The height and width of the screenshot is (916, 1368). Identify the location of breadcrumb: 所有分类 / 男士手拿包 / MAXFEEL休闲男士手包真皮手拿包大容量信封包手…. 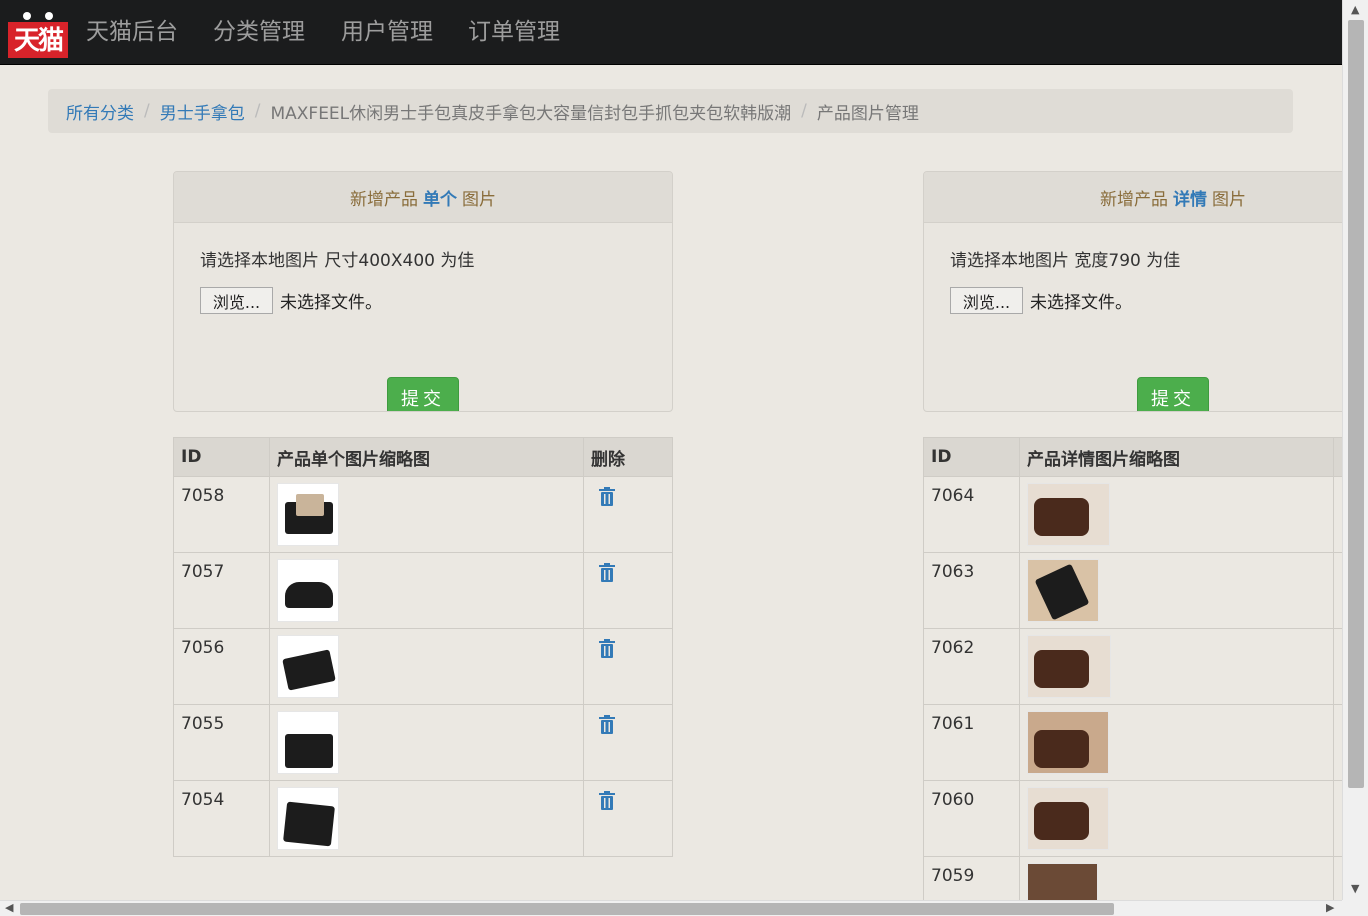
(670, 111).